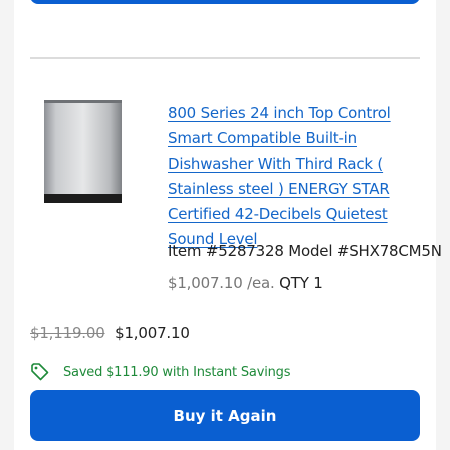 This screenshot has width=450, height=450. What do you see at coordinates (40, 372) in the screenshot?
I see `tag-icon` at bounding box center [40, 372].